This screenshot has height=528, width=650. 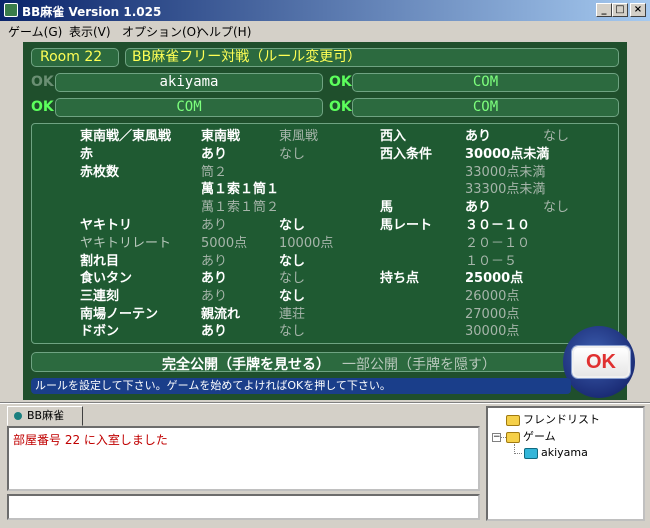 What do you see at coordinates (531, 437) in the screenshot?
I see `tree-node-game: ゲーム` at bounding box center [531, 437].